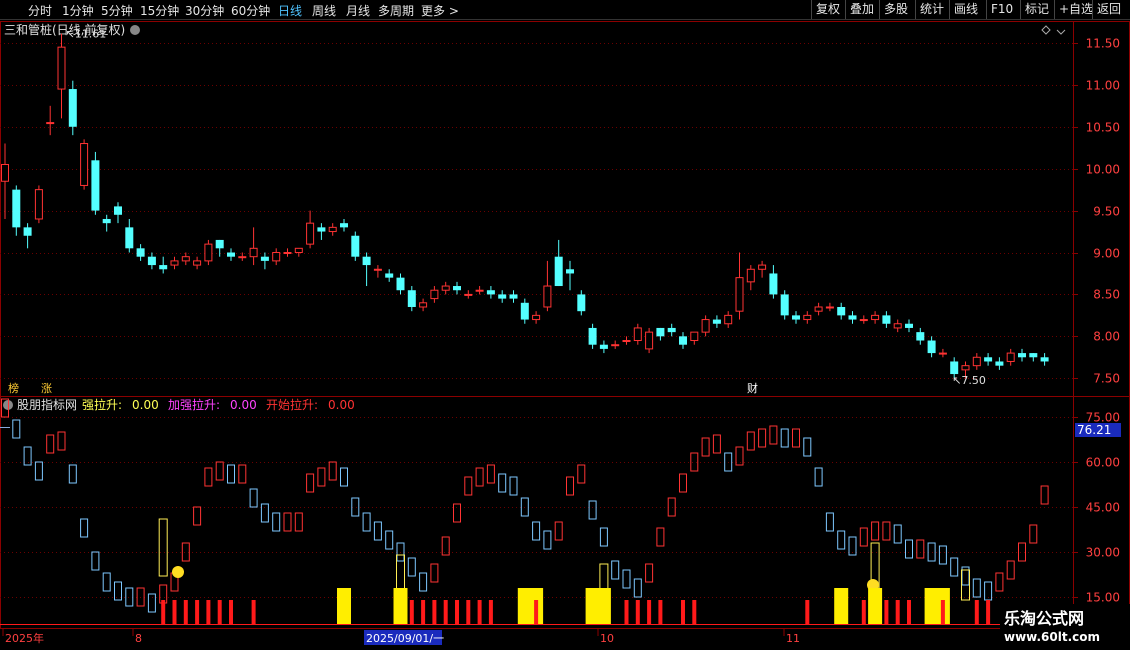 Image resolution: width=1130 pixels, height=650 pixels. Describe the element at coordinates (1046, 30) in the screenshot. I see `diamond-icon` at that location.